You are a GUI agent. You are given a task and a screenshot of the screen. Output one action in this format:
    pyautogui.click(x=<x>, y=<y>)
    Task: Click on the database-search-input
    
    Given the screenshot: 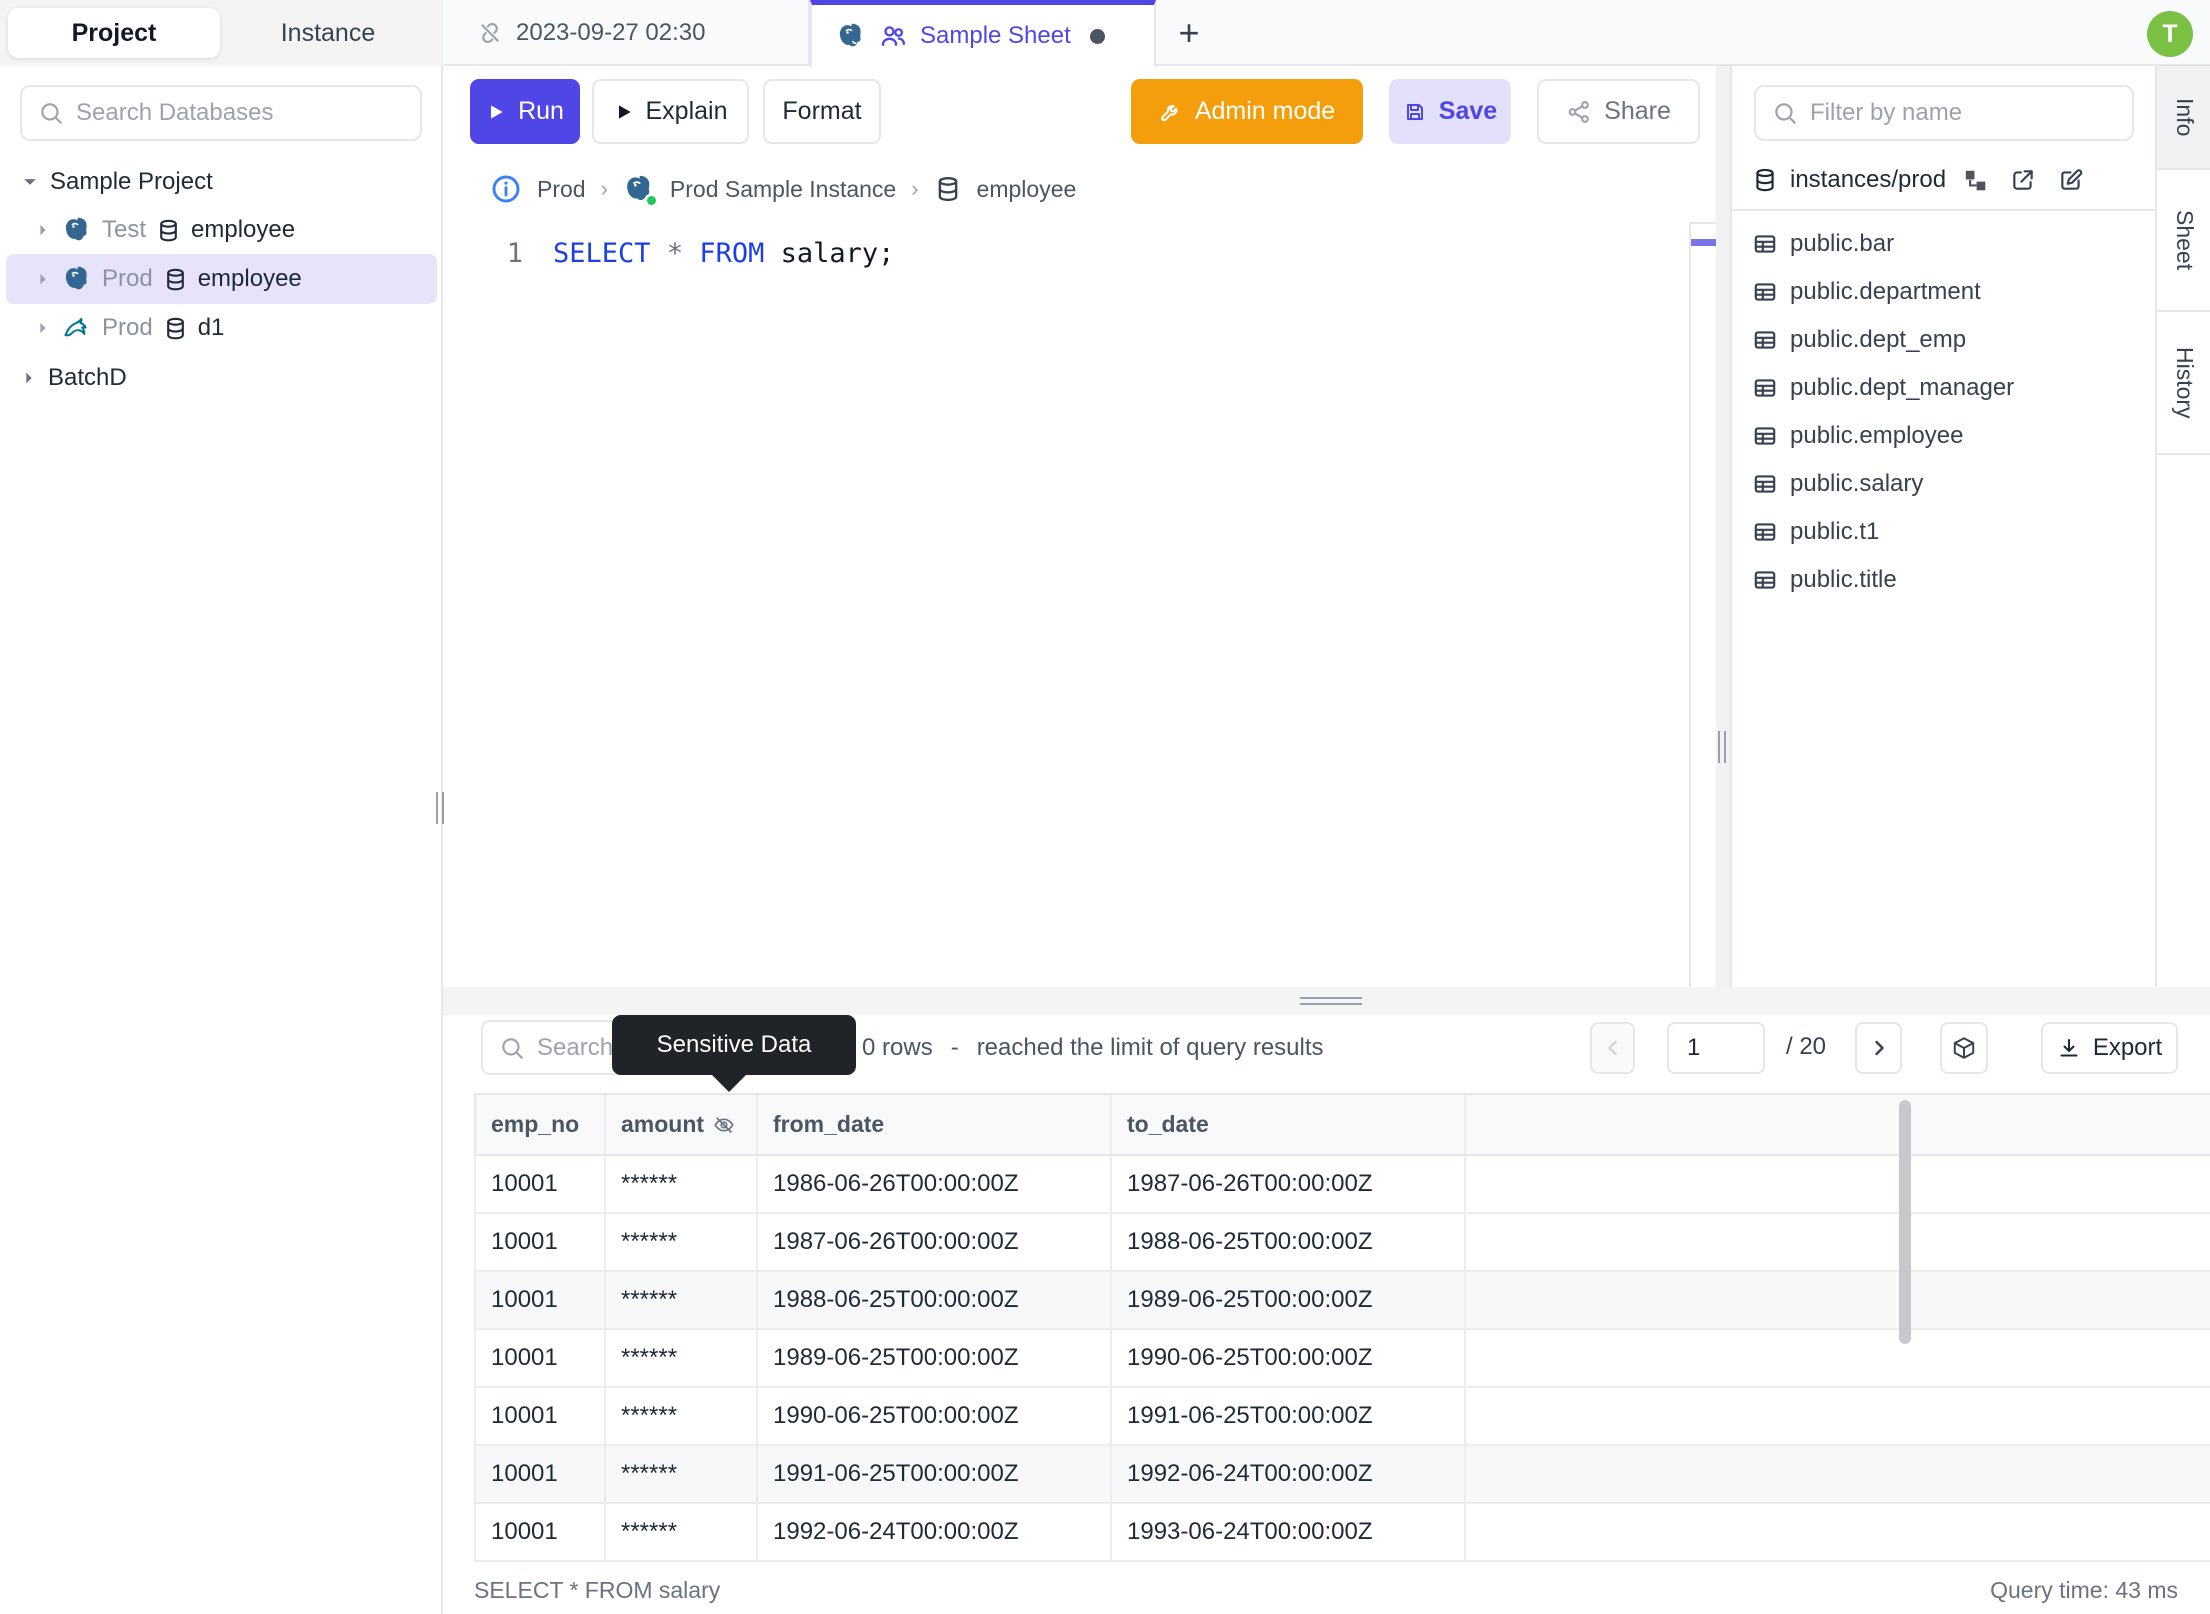 What is the action you would take?
    pyautogui.click(x=240, y=113)
    